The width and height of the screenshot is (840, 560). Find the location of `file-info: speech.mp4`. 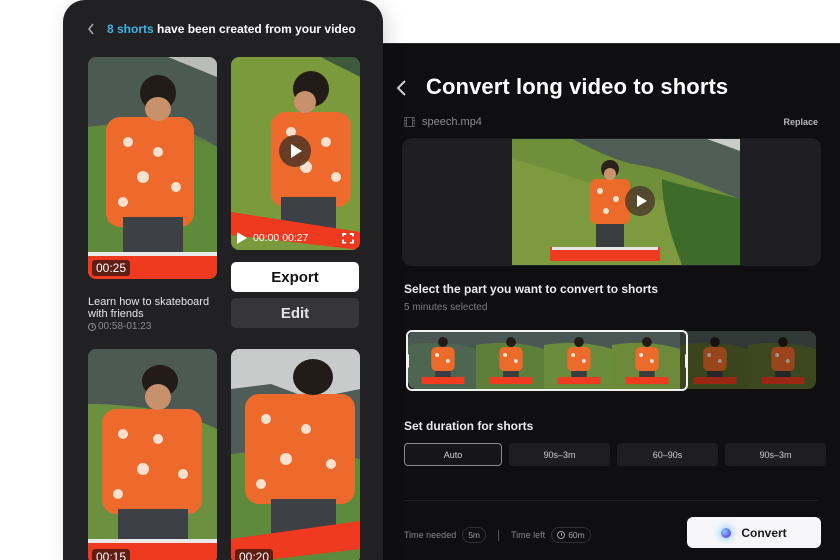

file-info: speech.mp4 is located at coordinates (443, 122).